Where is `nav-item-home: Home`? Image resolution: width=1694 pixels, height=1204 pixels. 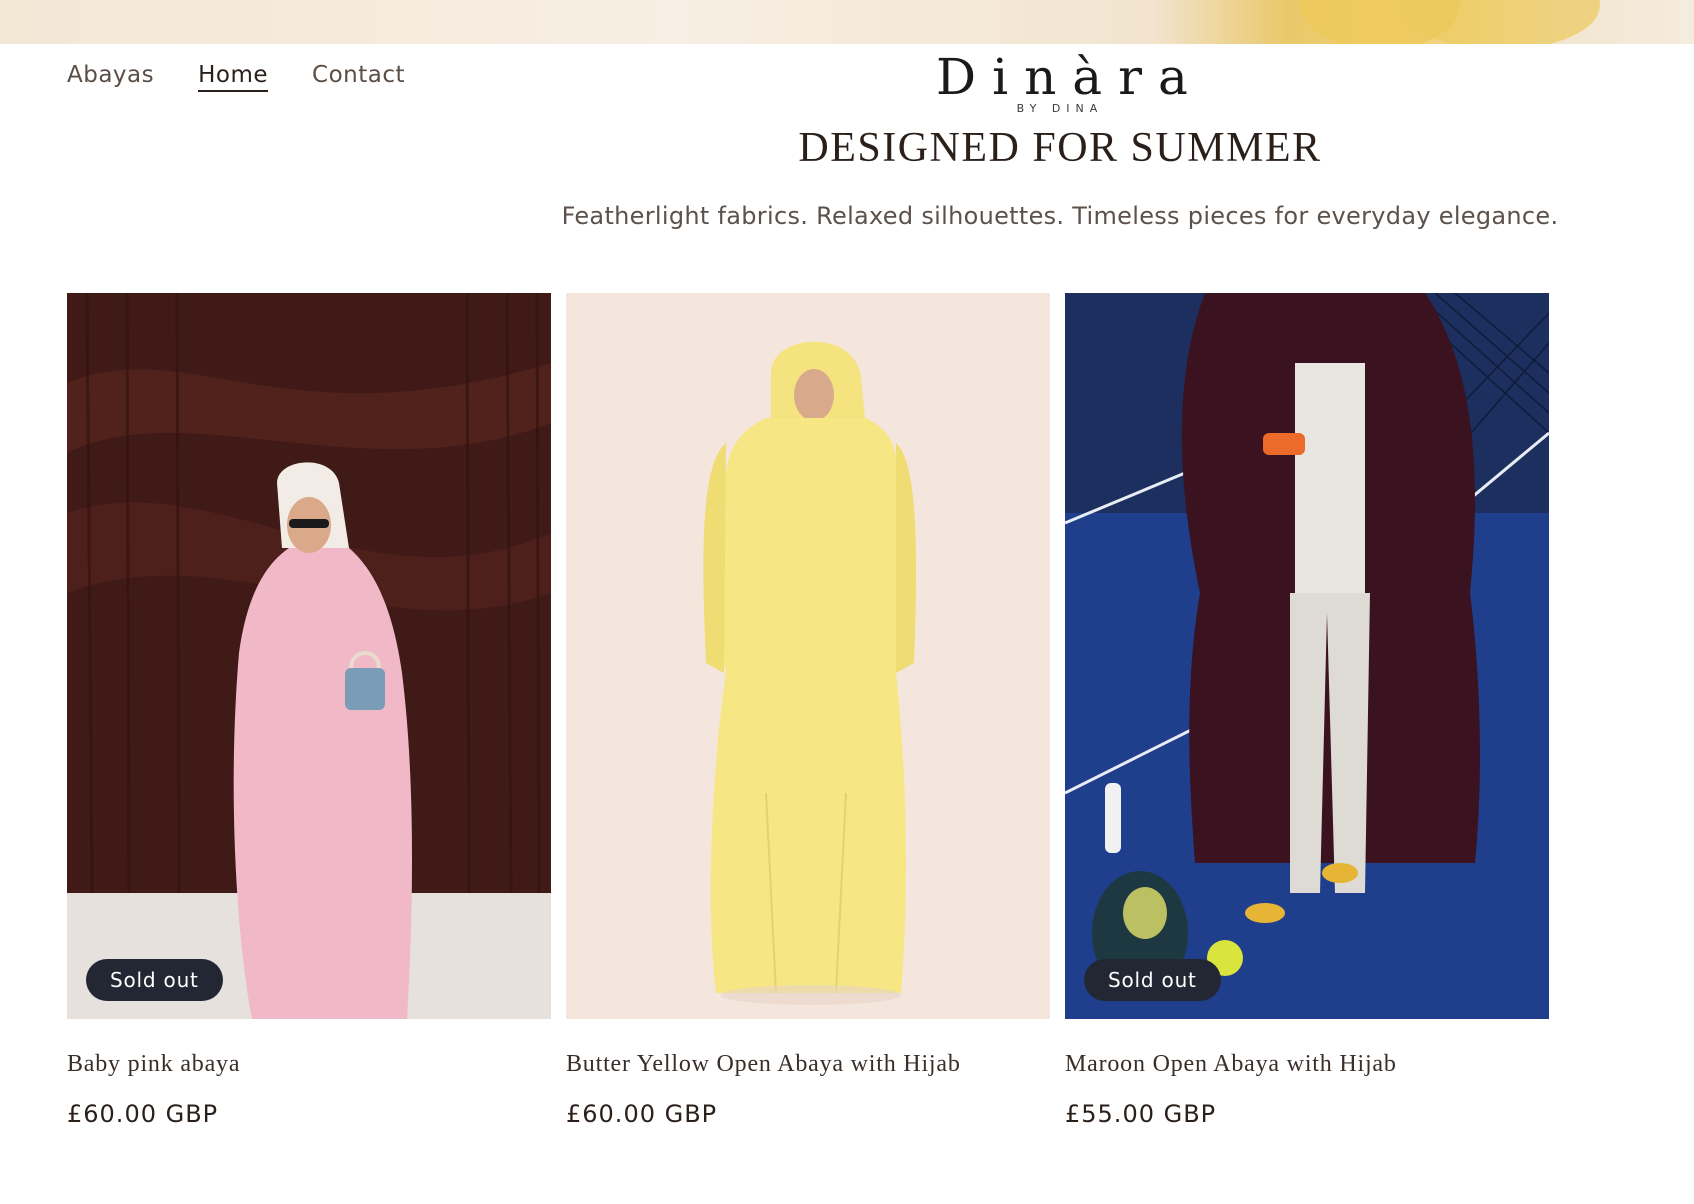 nav-item-home: Home is located at coordinates (233, 77).